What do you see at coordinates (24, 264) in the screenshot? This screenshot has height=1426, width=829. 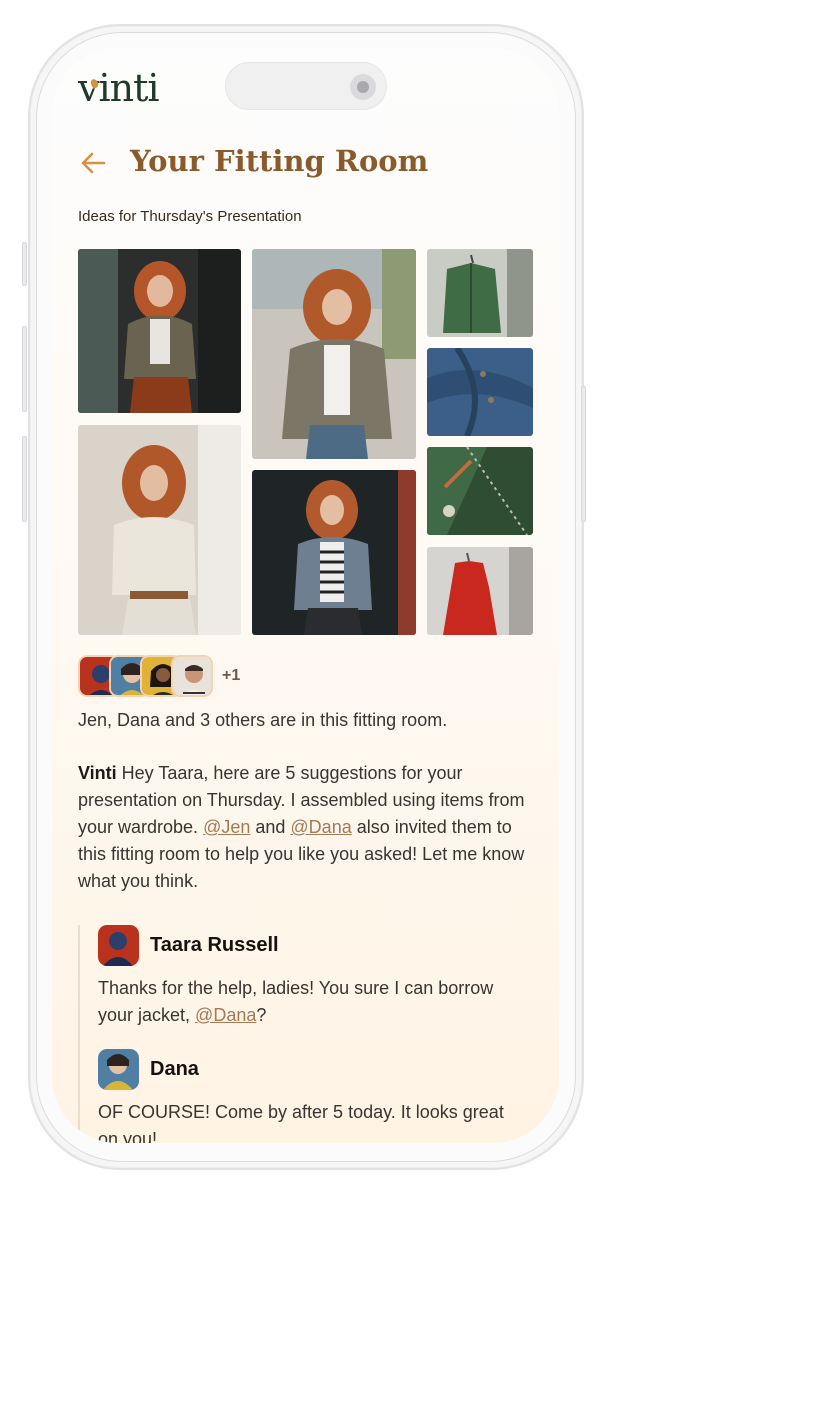 I see `mute-switch` at bounding box center [24, 264].